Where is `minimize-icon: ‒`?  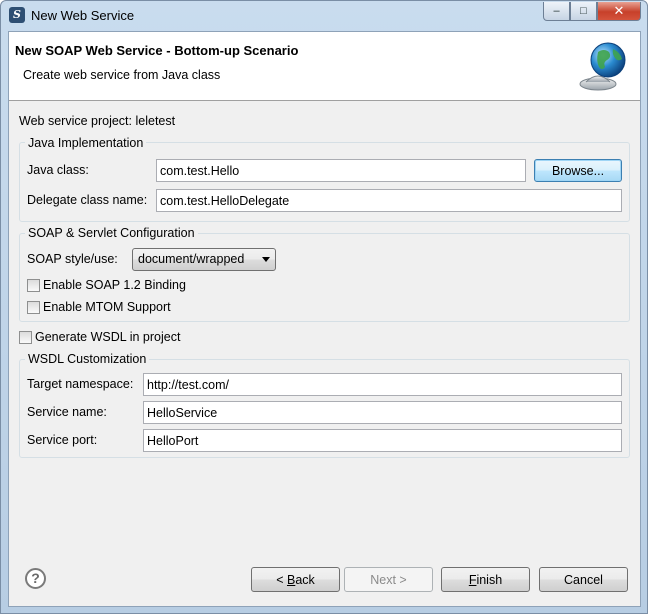
minimize-icon: ‒ is located at coordinates (556, 11).